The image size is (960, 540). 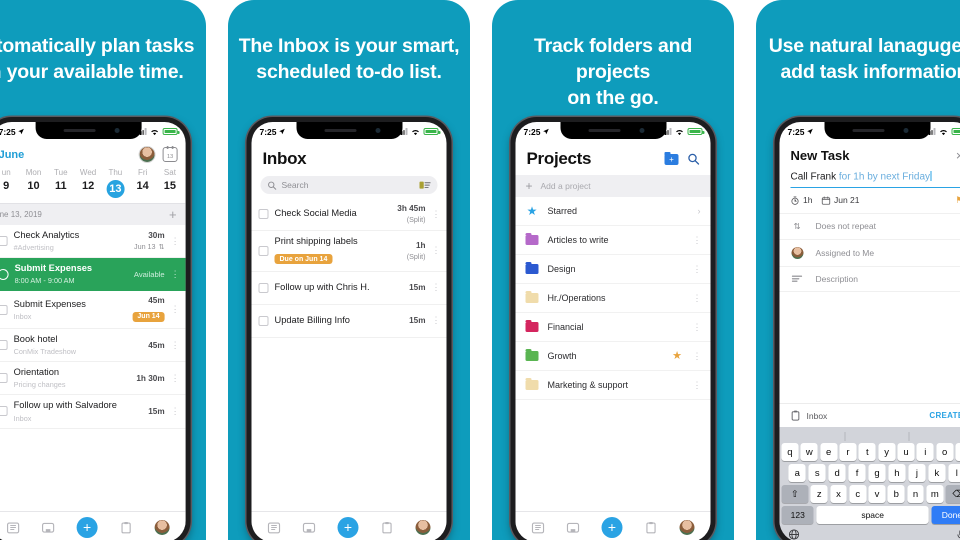 What do you see at coordinates (957, 200) in the screenshot?
I see `priority-flag-icon: ⚑` at bounding box center [957, 200].